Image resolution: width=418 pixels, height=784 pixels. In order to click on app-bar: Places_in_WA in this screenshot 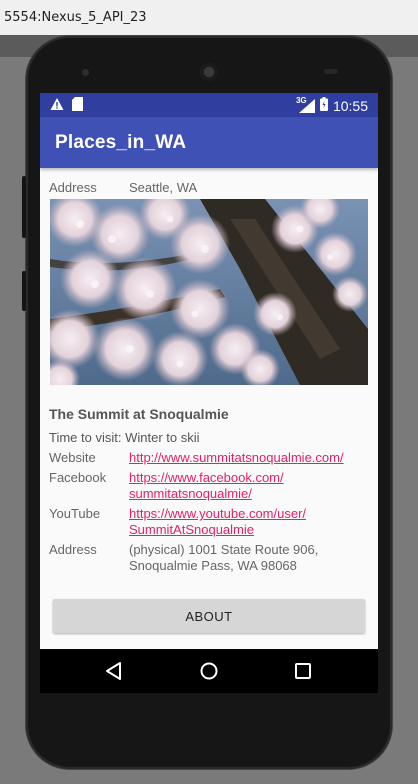, I will do `click(209, 142)`.